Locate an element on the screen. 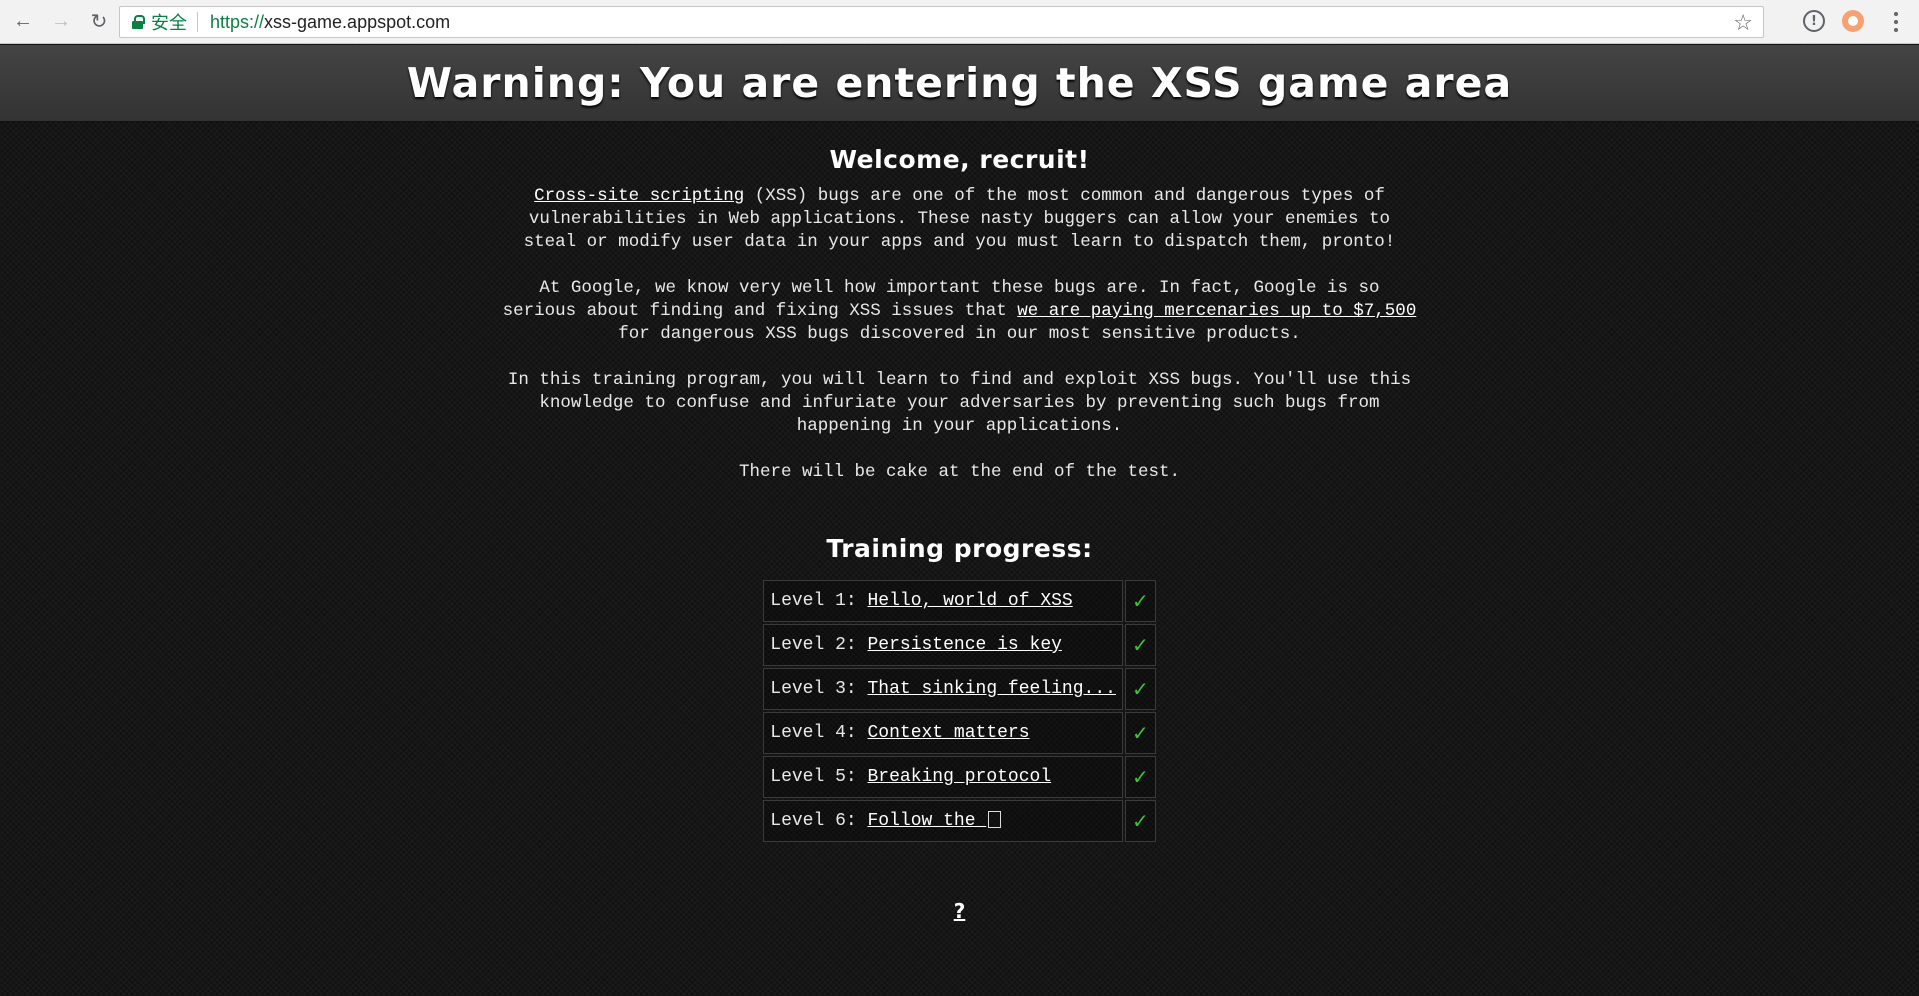  url-host: xss-game.appspot.com is located at coordinates (357, 21).